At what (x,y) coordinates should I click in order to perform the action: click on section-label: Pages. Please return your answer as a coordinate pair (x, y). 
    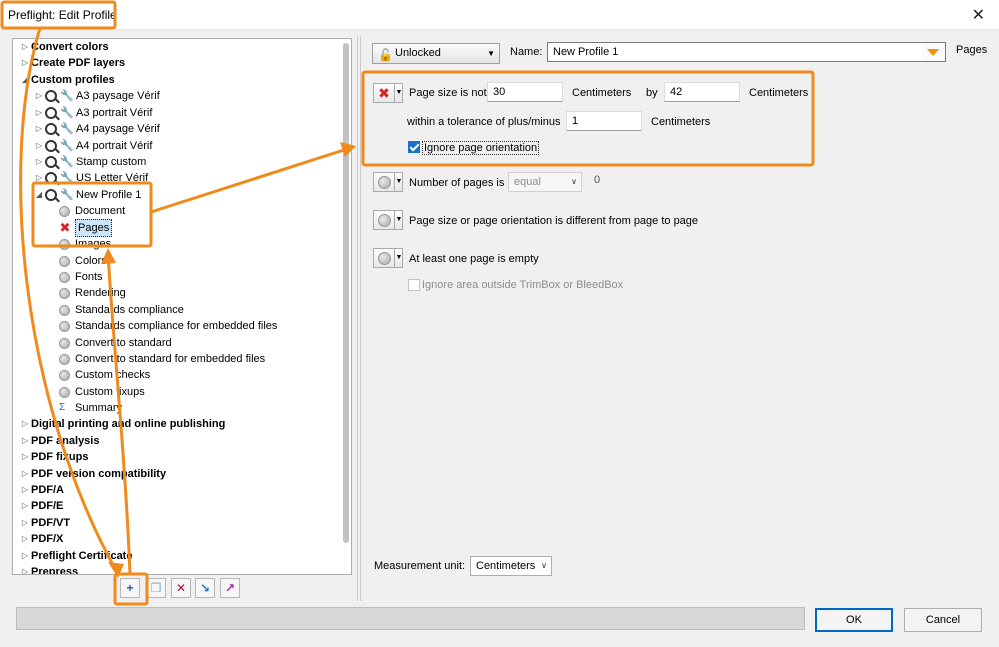
    Looking at the image, I should click on (972, 50).